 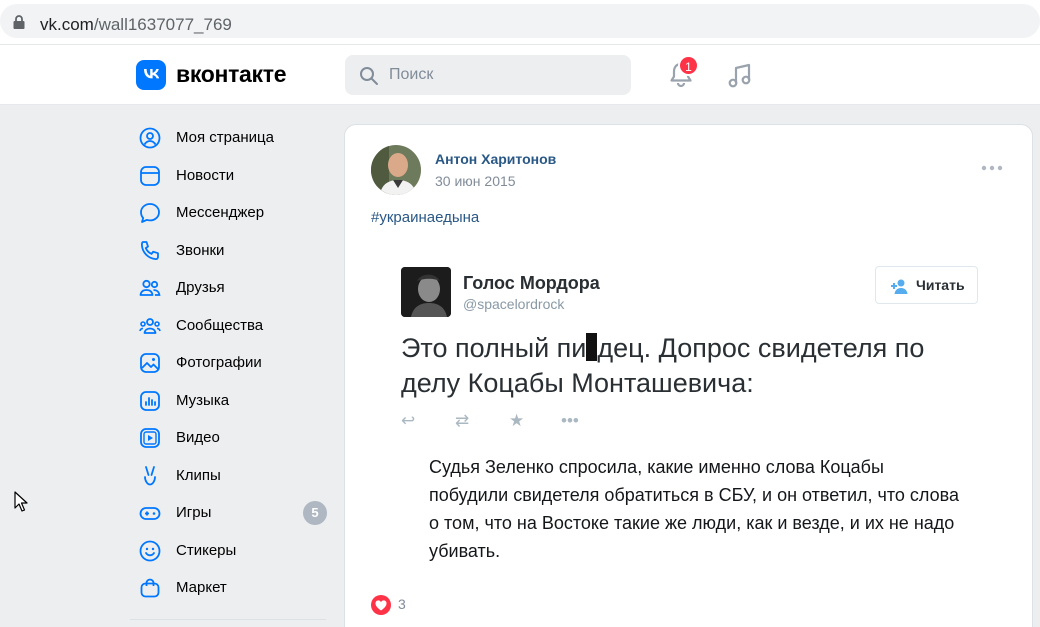 What do you see at coordinates (19, 22) in the screenshot?
I see `lock-icon` at bounding box center [19, 22].